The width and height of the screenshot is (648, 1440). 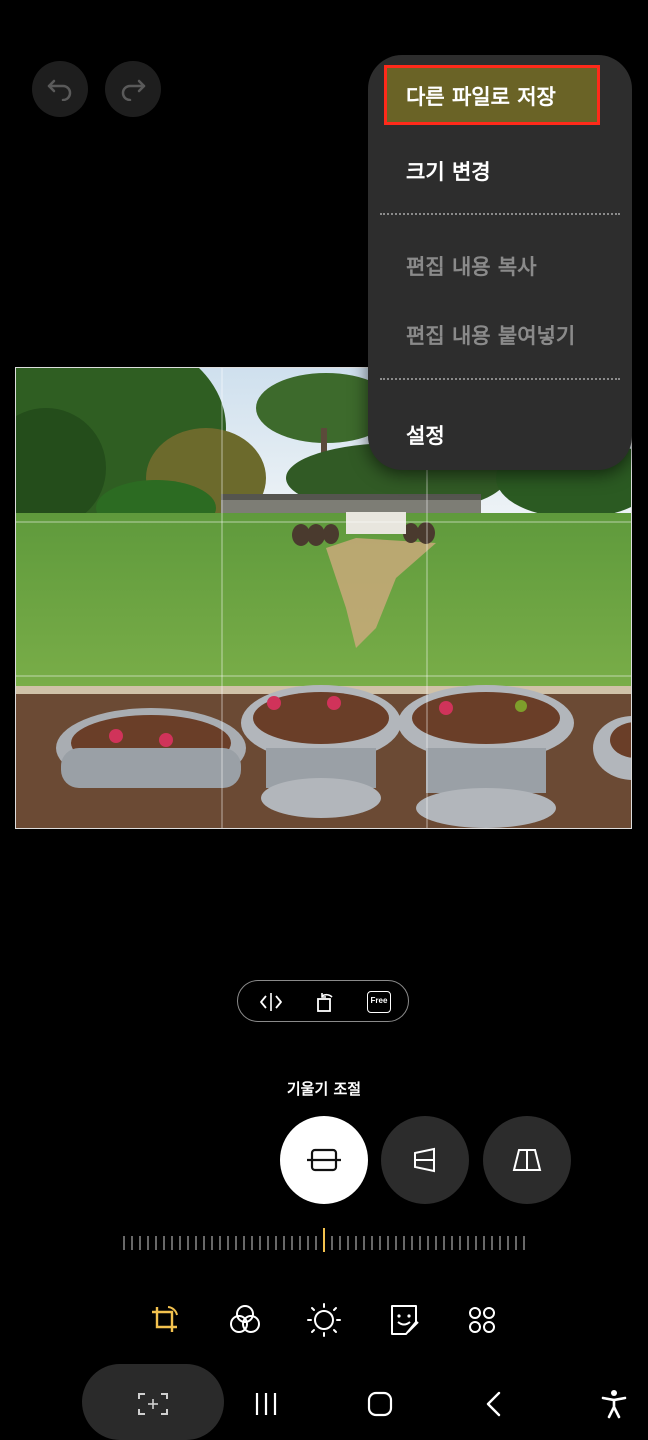 I want to click on redo-icon, so click(x=133, y=90).